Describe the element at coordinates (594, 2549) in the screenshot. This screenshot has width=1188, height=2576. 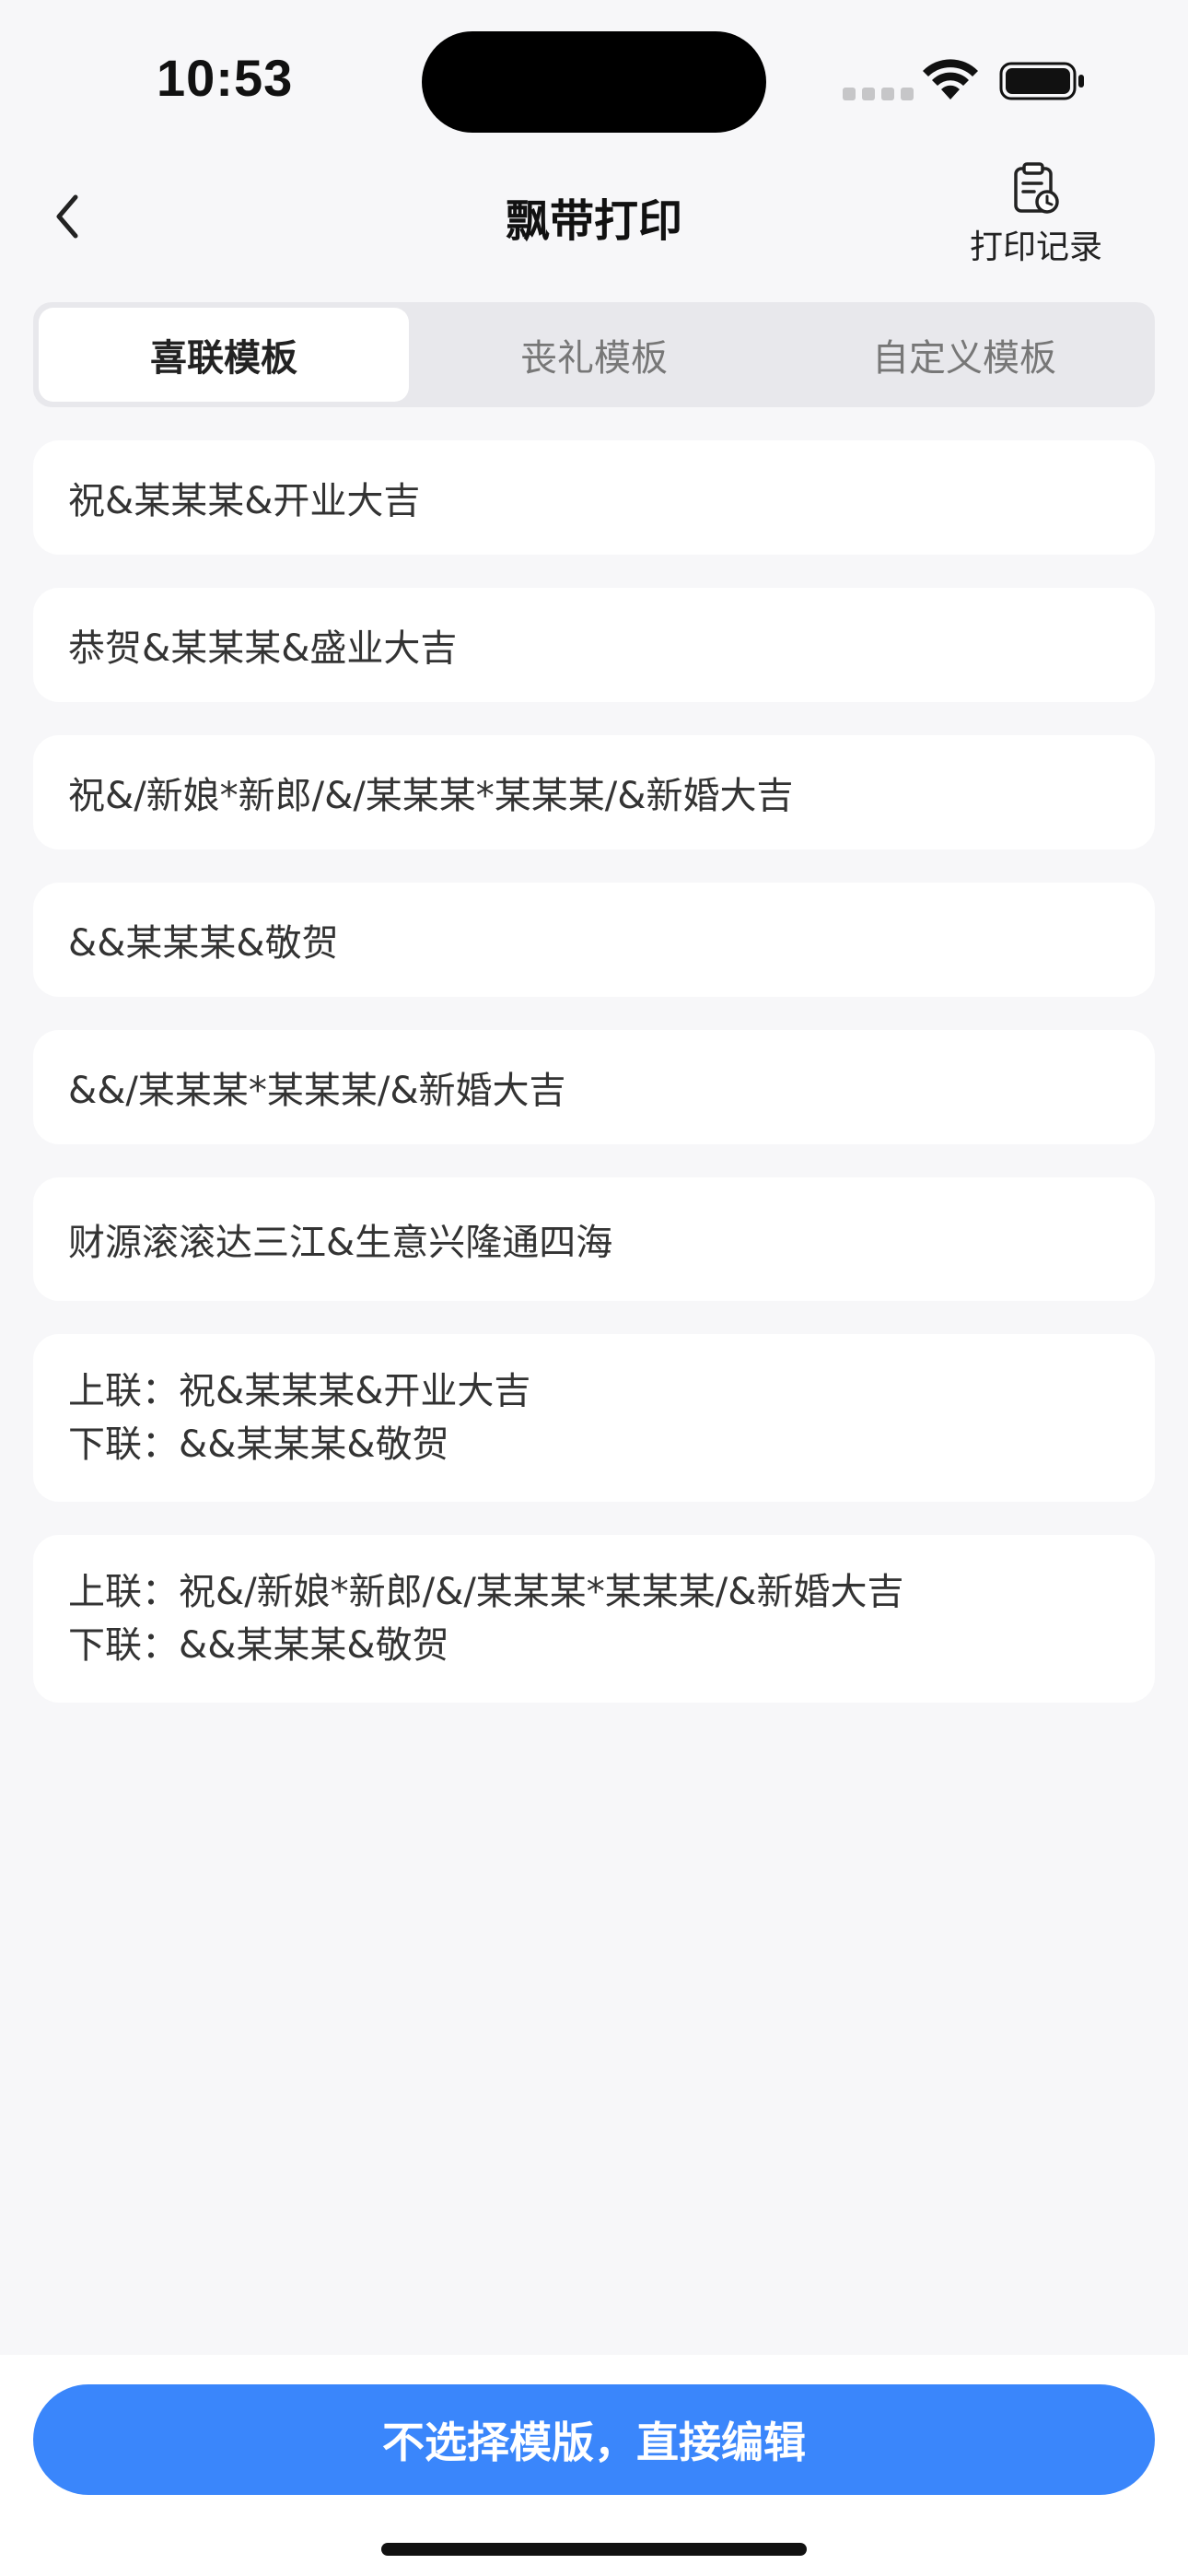
I see `home-indicator` at that location.